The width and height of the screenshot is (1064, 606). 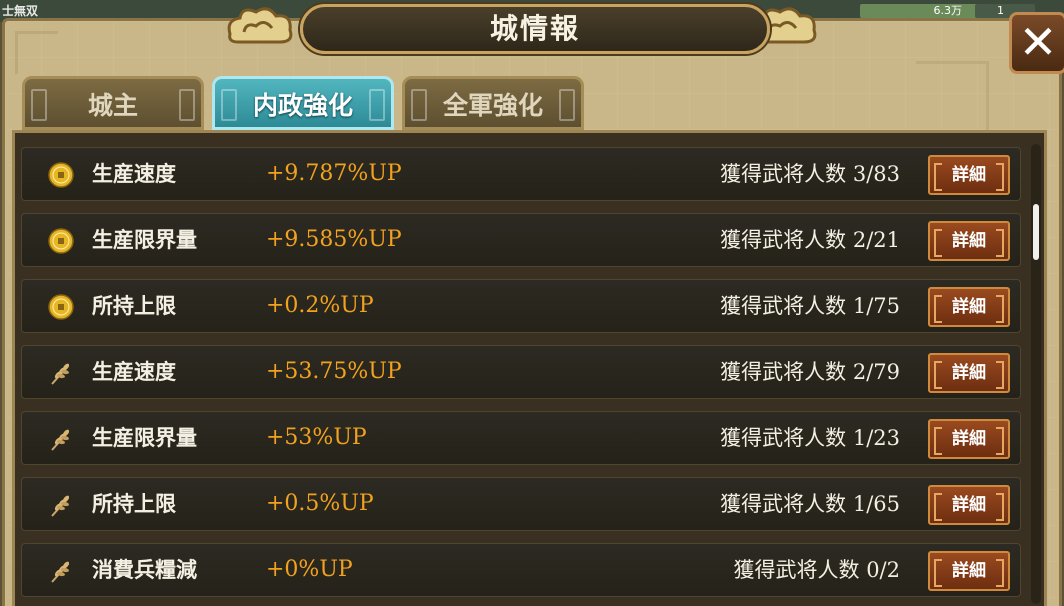 What do you see at coordinates (112, 105) in the screenshot?
I see `tab-label: 城主` at bounding box center [112, 105].